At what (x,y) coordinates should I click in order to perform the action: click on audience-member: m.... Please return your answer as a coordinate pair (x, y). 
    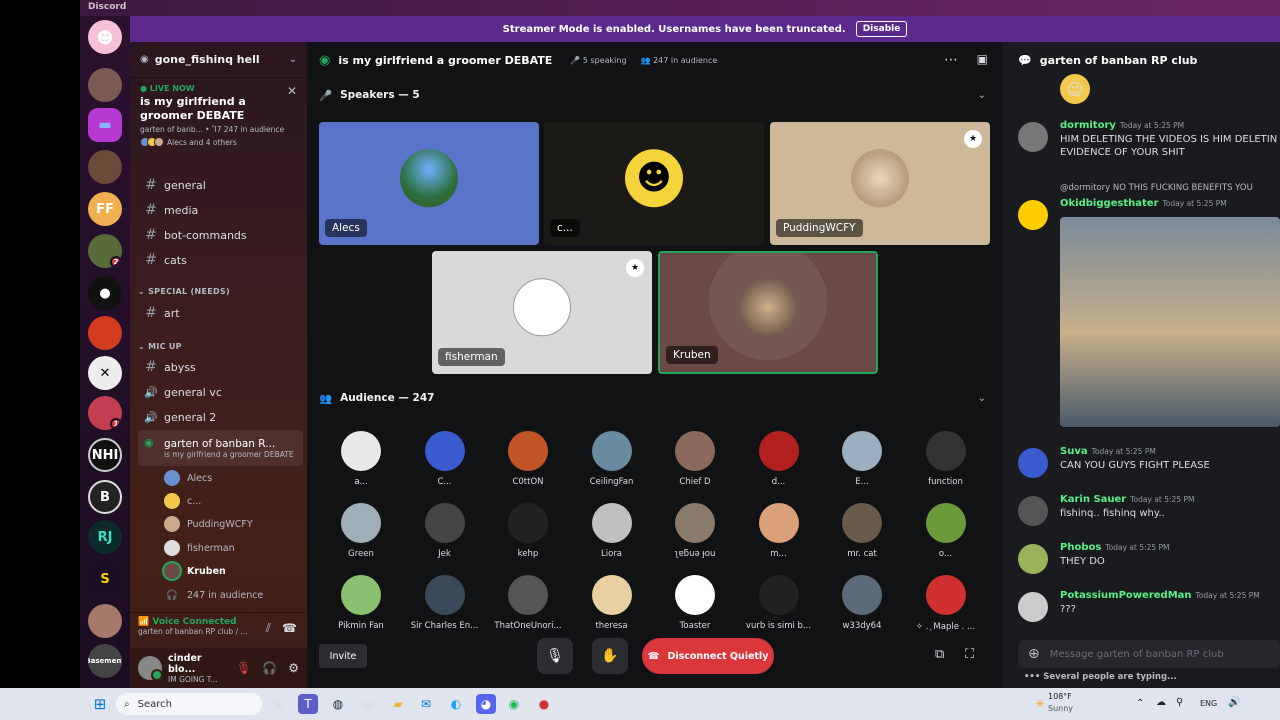
    Looking at the image, I should click on (779, 531).